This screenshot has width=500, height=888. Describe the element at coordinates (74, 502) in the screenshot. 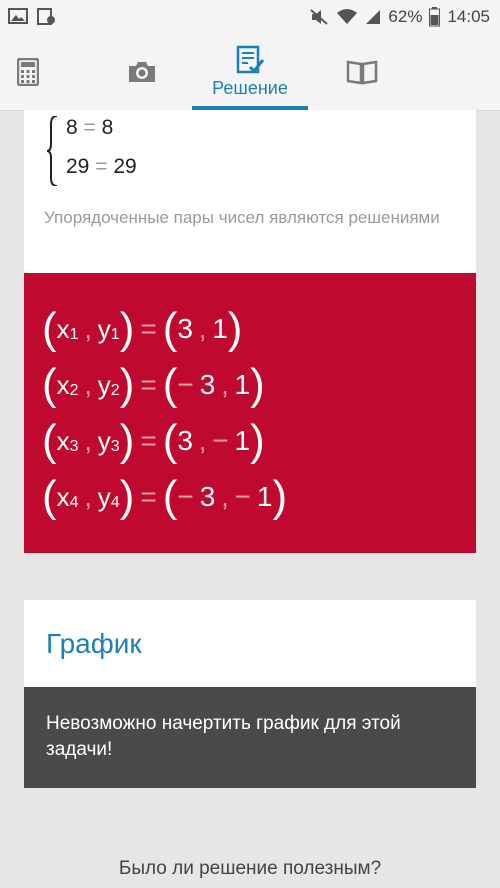

I see `x-subscript: 4` at that location.